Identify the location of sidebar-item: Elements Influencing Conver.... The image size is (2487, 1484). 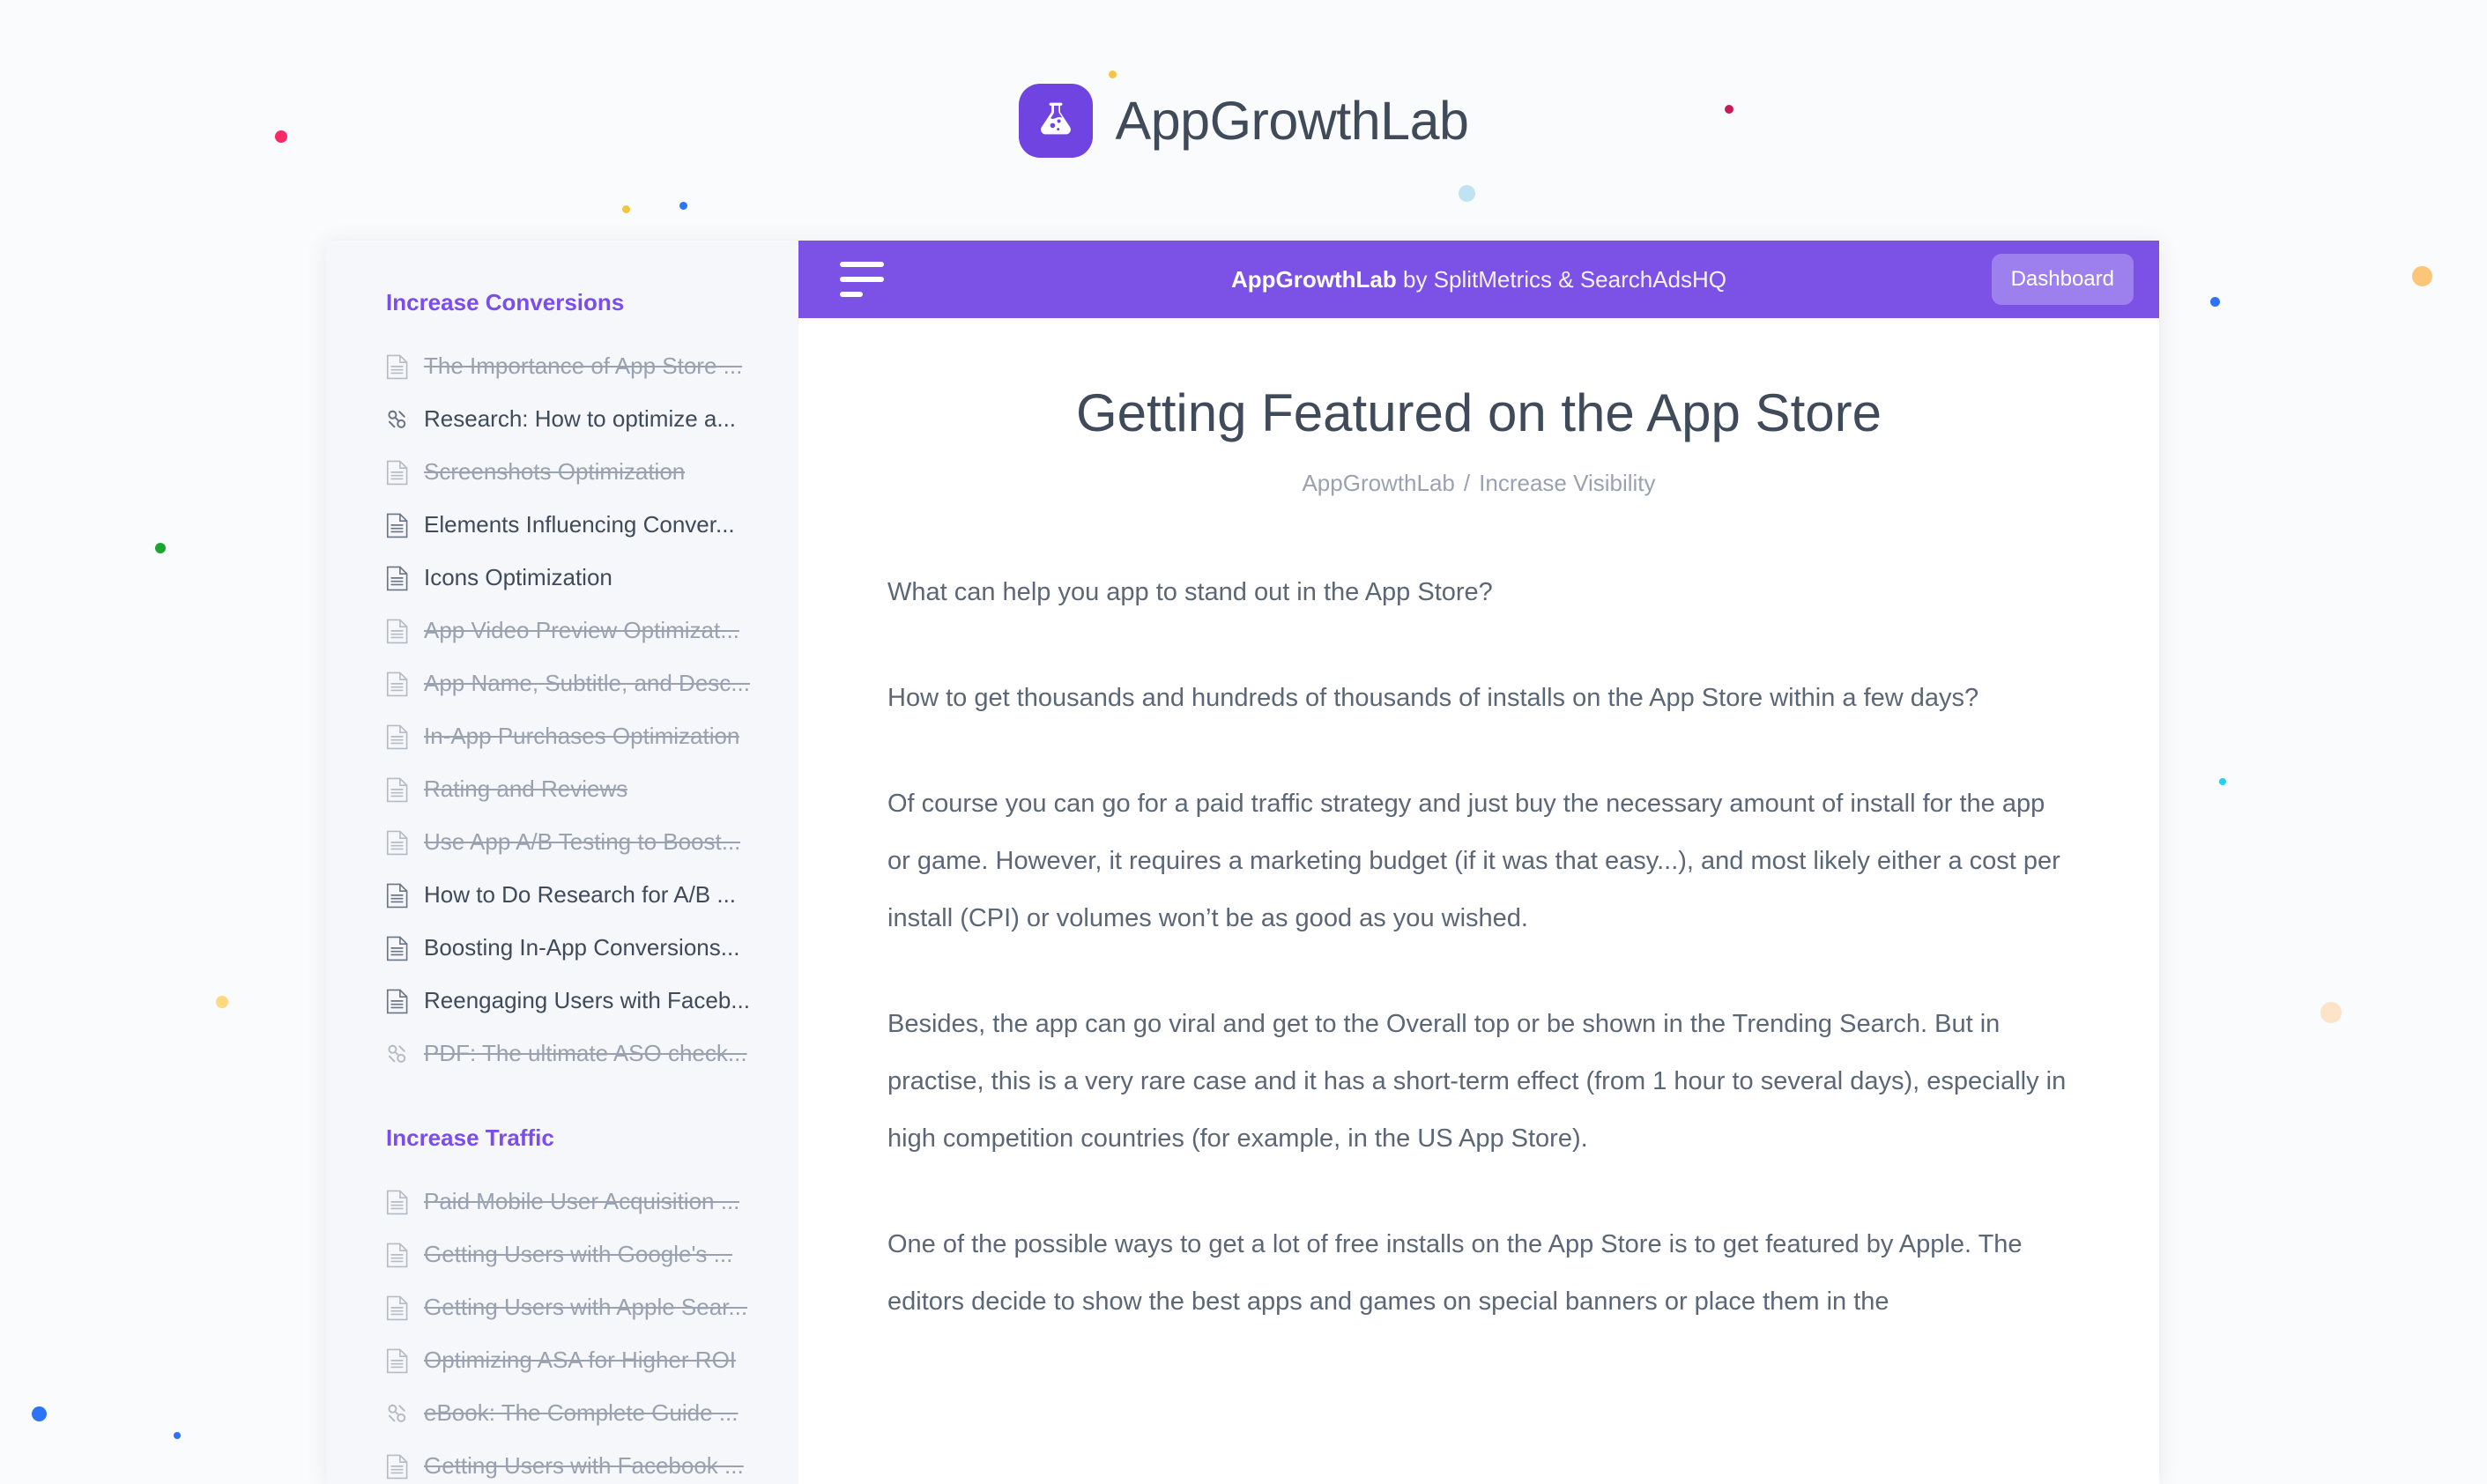
(562, 525).